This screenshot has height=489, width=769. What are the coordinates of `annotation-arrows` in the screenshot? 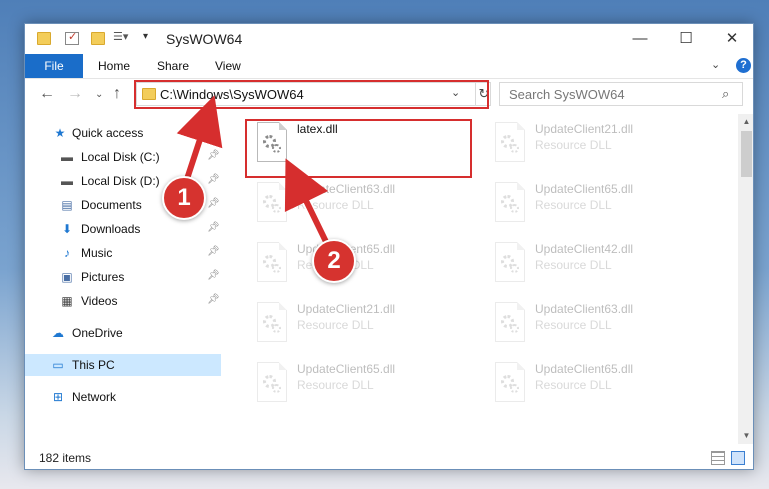 It's located at (255, 175).